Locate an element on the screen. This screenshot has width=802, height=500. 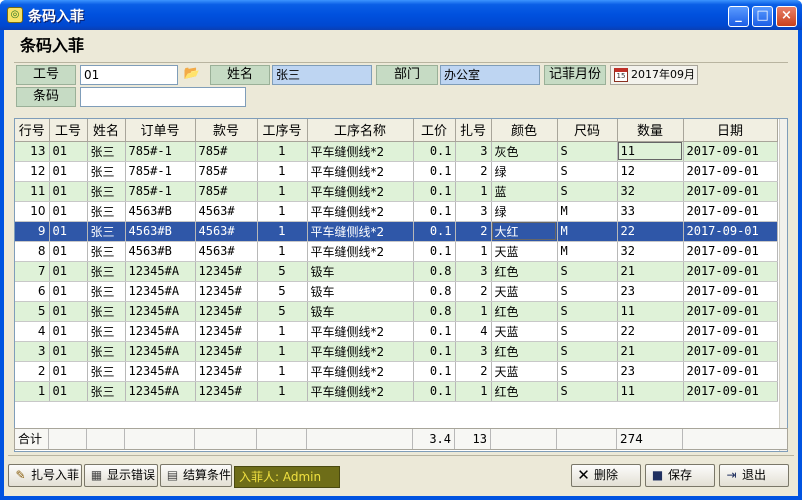
bundle-entry-button: ✎ 扎号入菲 is located at coordinates (45, 475).